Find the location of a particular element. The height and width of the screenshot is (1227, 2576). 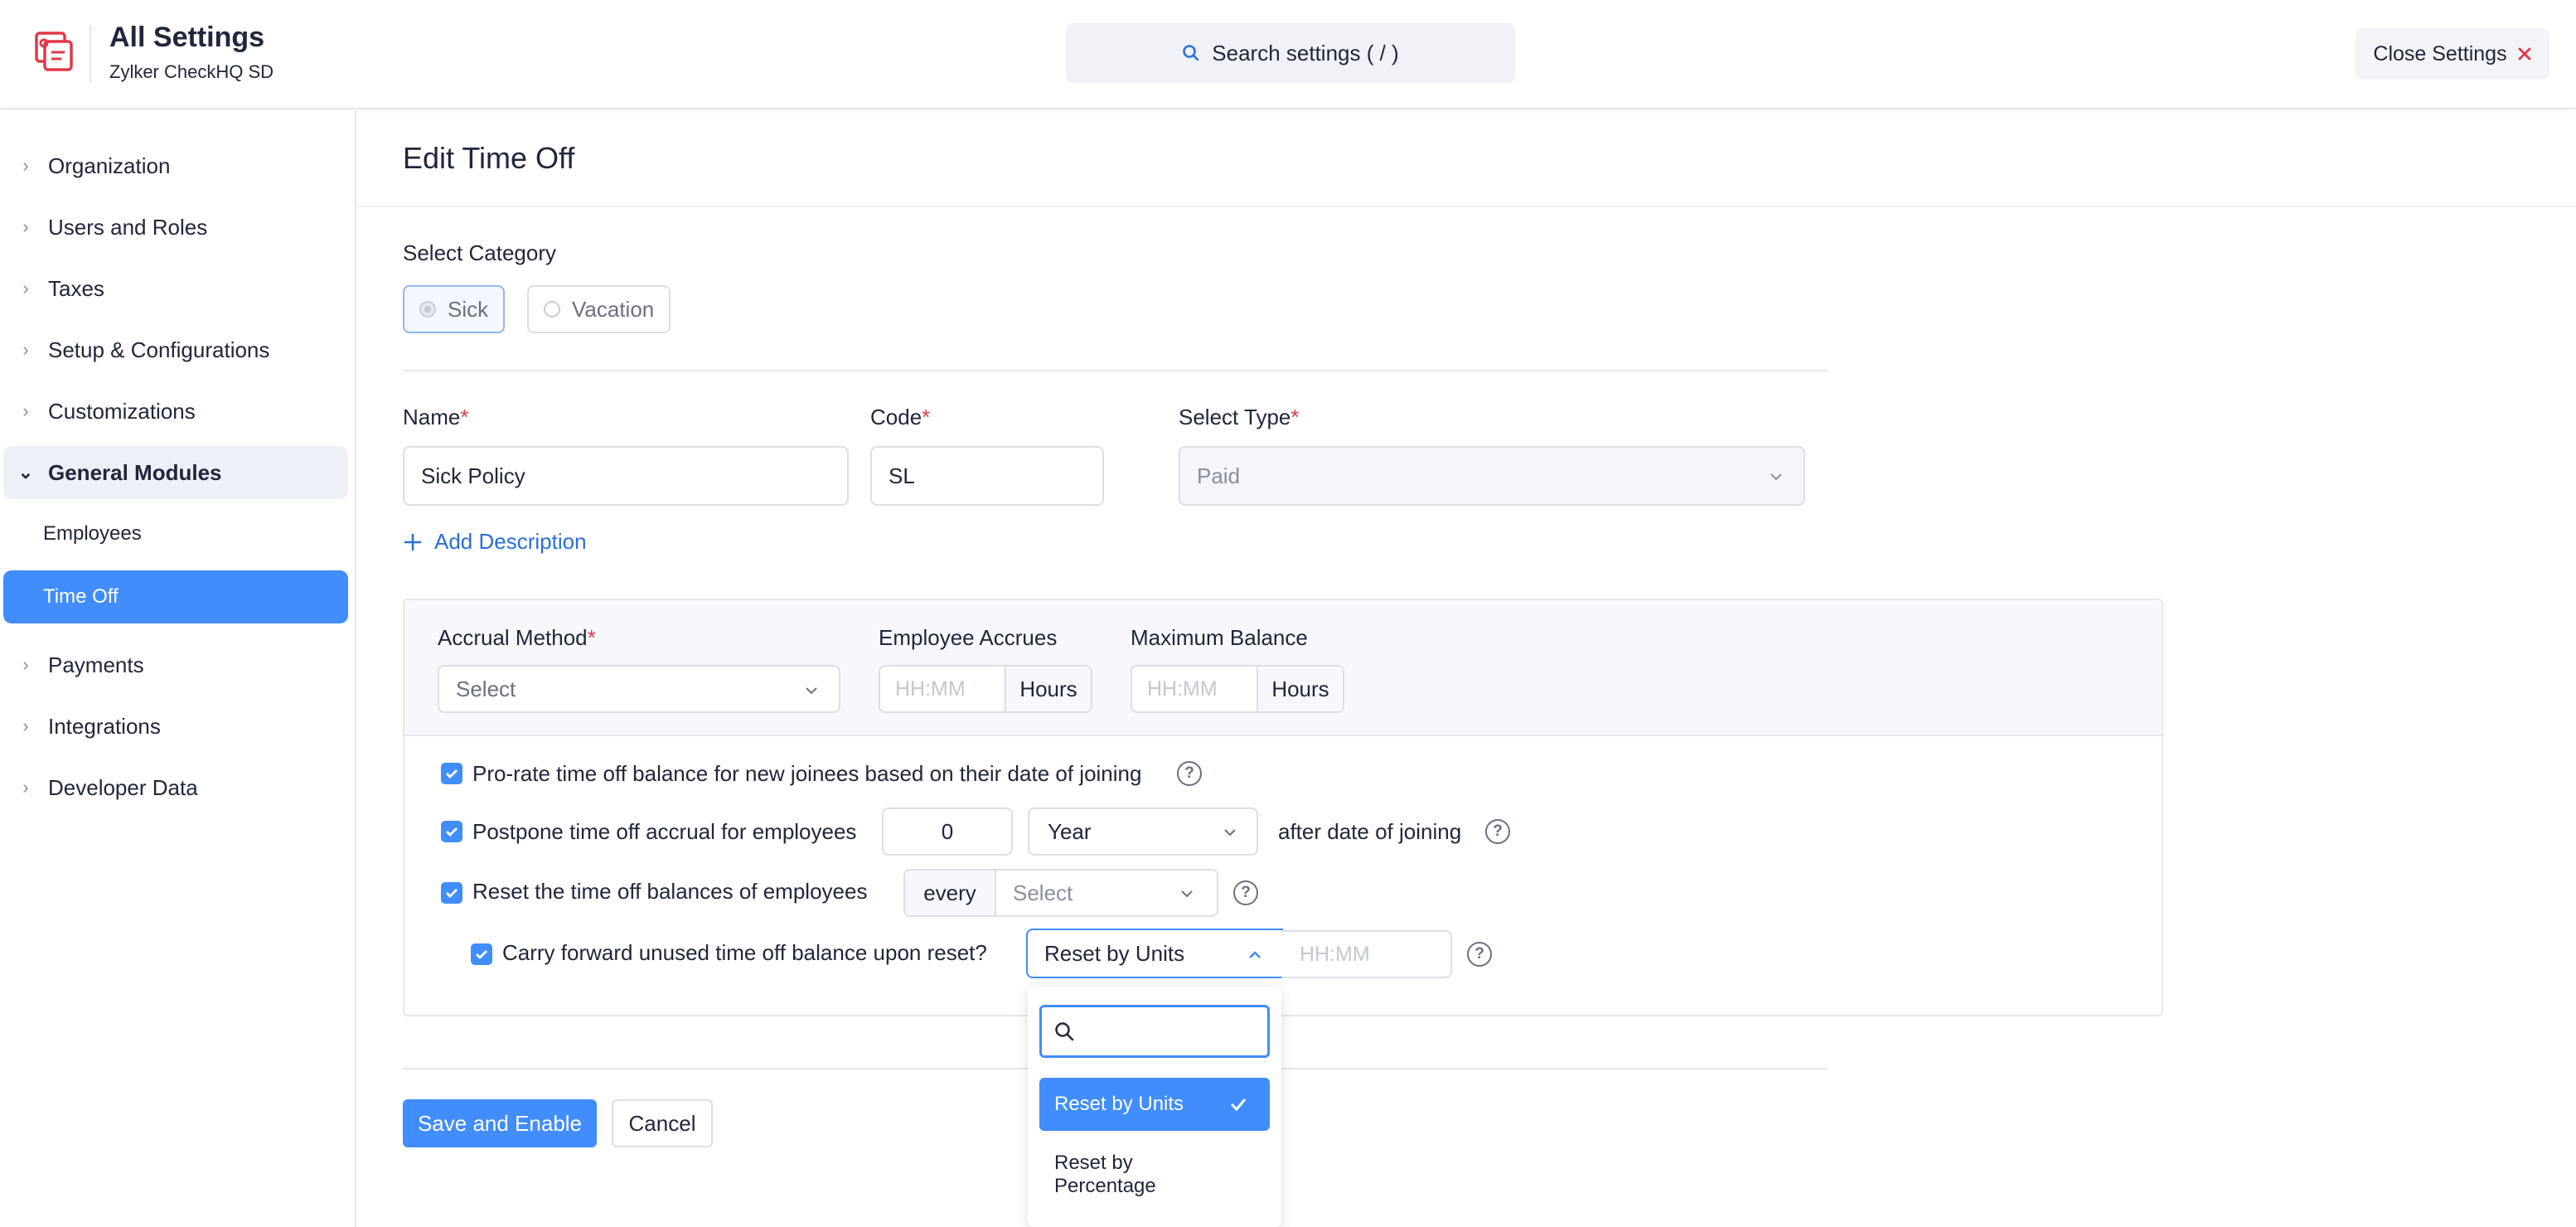

type-label-text: Select Type is located at coordinates (1235, 417).